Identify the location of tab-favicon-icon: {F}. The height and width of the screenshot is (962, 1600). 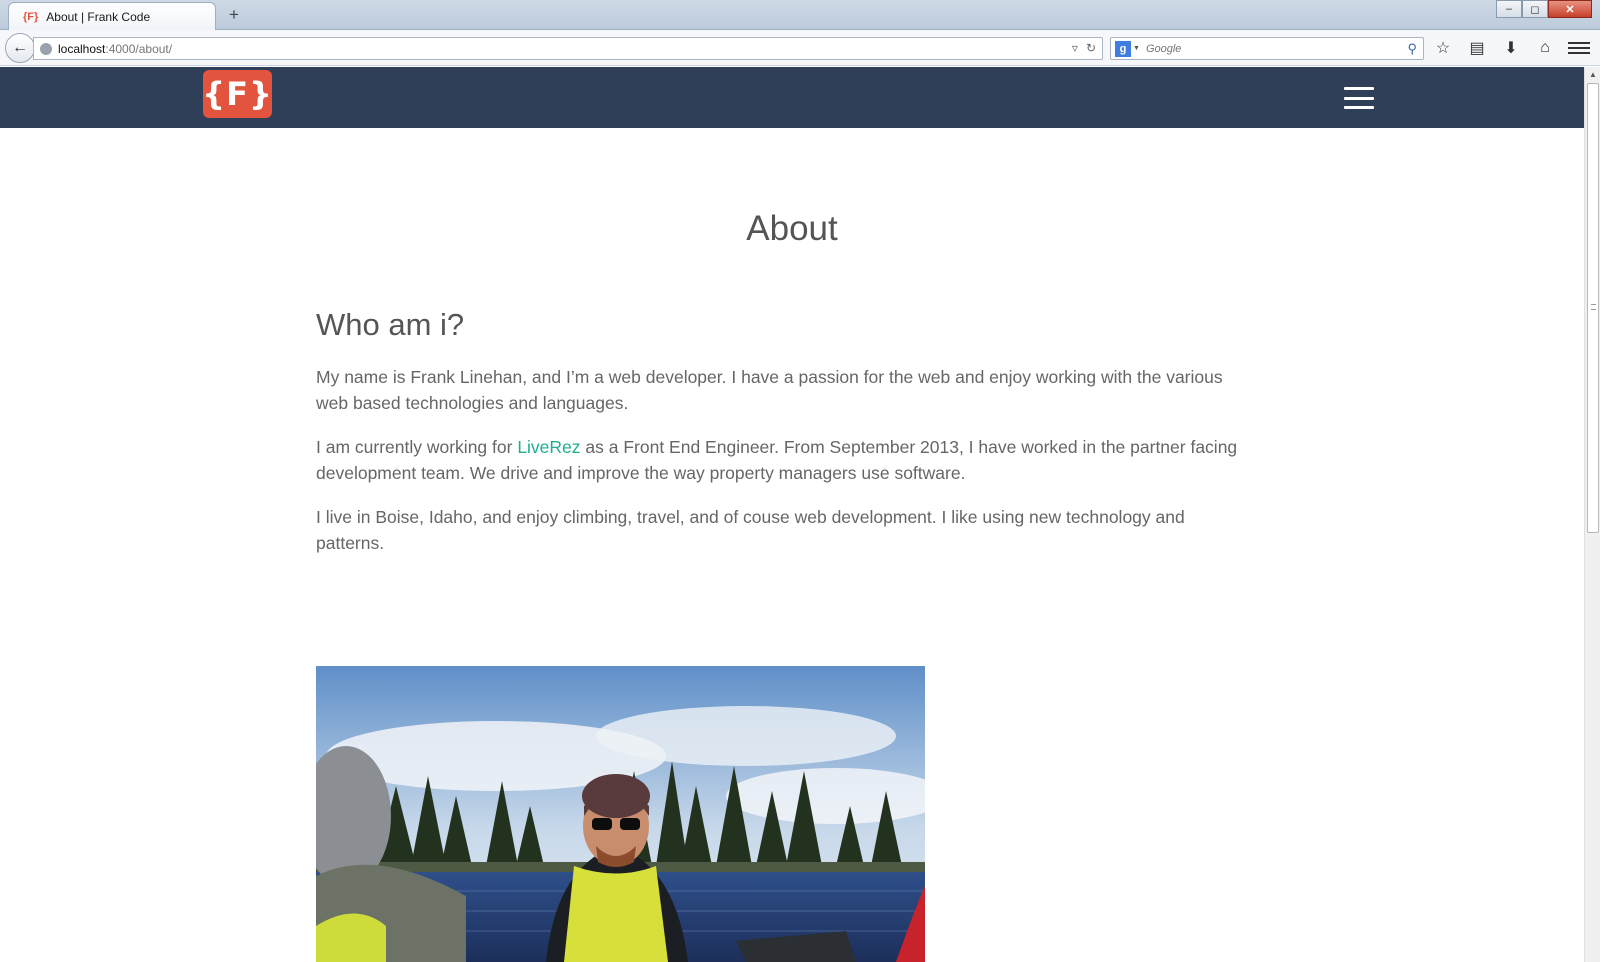
(31, 16).